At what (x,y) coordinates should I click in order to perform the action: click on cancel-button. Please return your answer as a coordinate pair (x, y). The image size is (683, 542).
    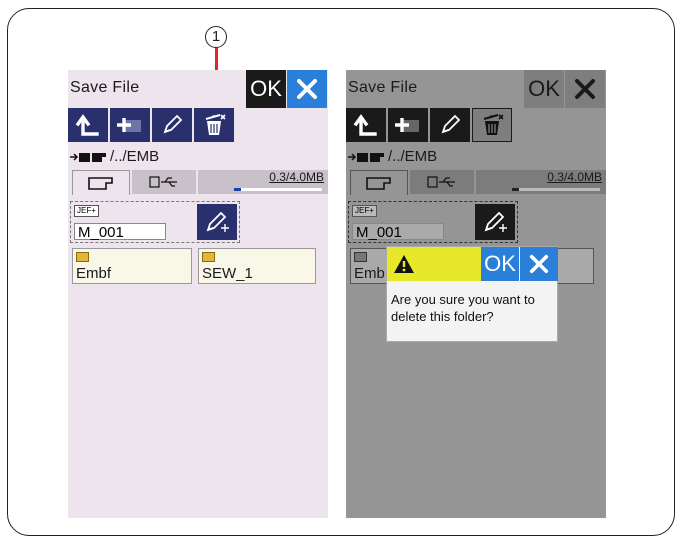
    Looking at the image, I should click on (307, 89).